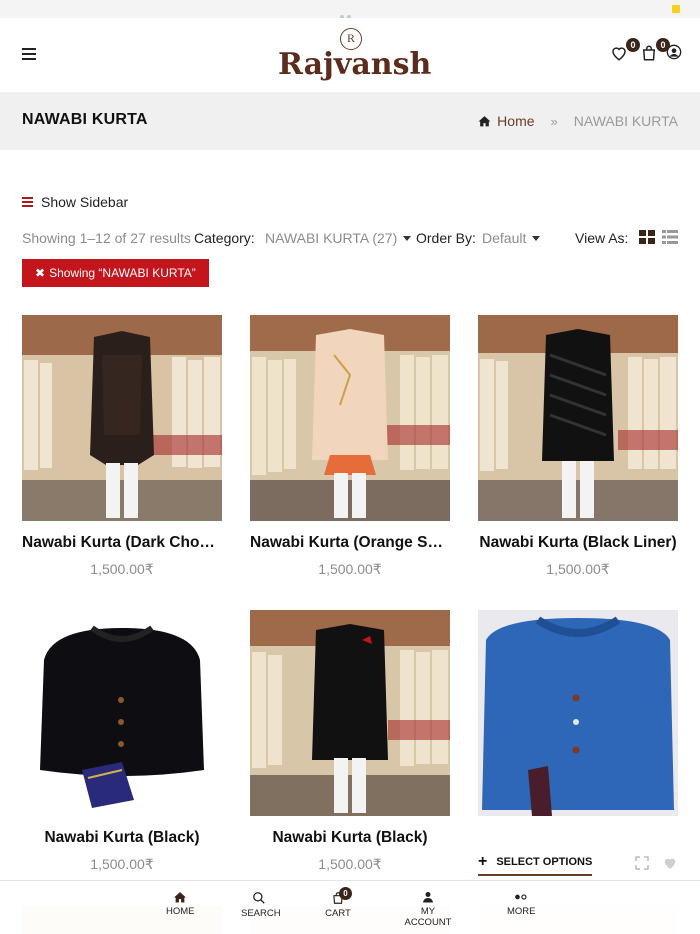 This screenshot has height=934, width=700. Describe the element at coordinates (625, 51) in the screenshot. I see `wishlist-button: 0` at that location.